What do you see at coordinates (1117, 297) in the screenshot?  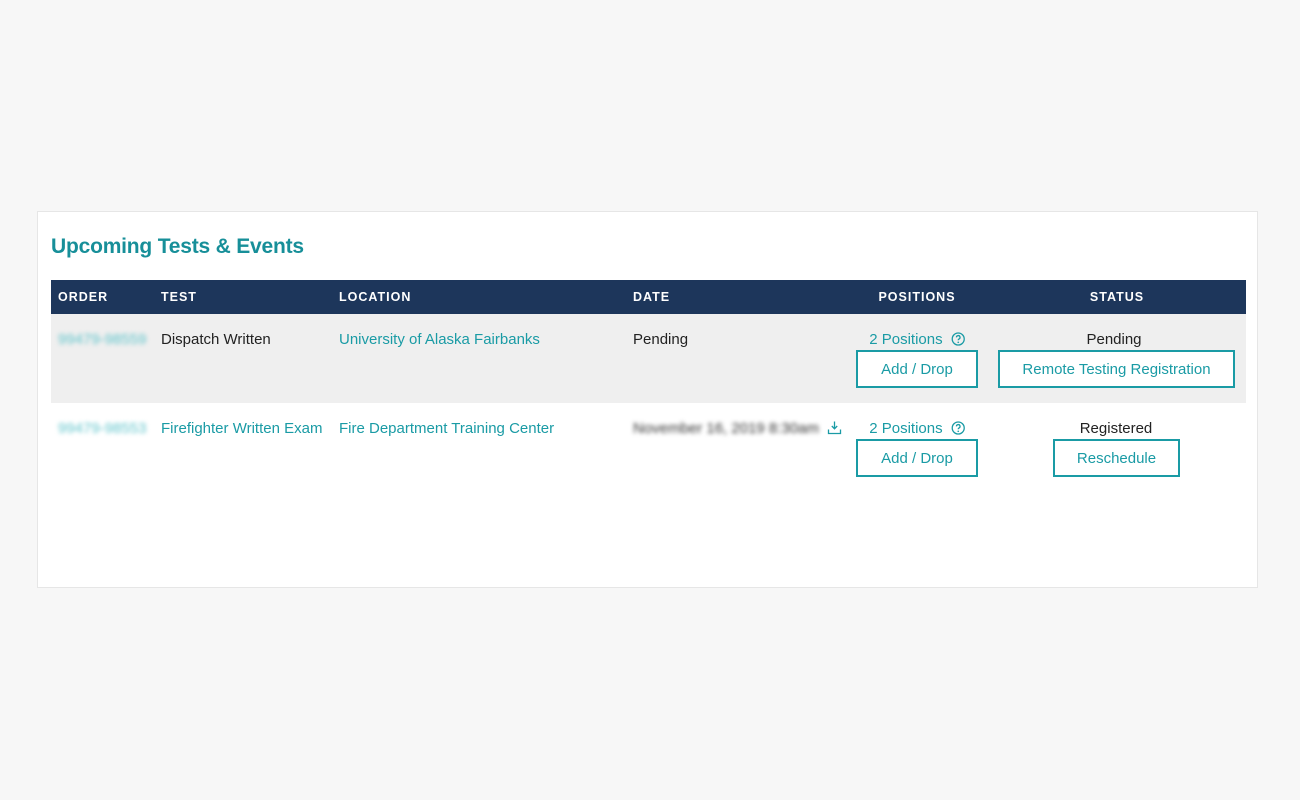 I see `header-status: STATUS` at bounding box center [1117, 297].